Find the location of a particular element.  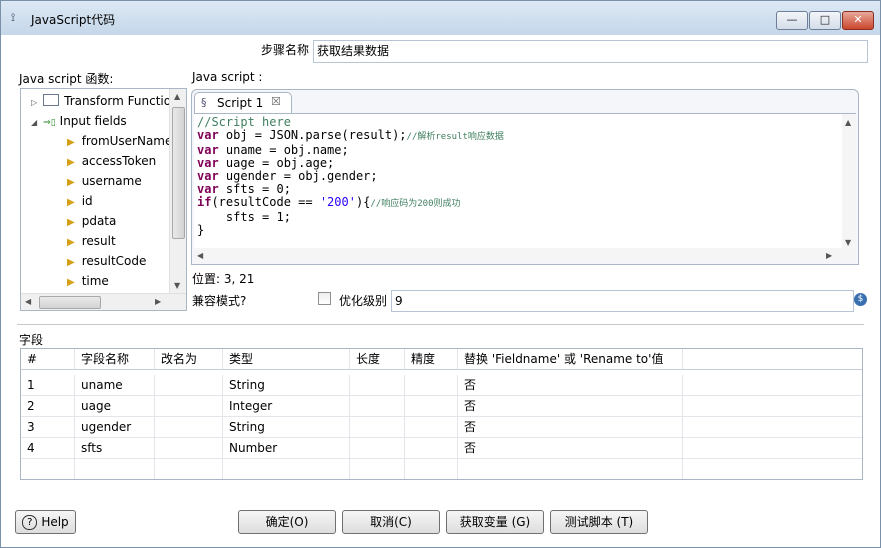

editor-vertical-scrollbar: ▲ ▼ is located at coordinates (849, 181).